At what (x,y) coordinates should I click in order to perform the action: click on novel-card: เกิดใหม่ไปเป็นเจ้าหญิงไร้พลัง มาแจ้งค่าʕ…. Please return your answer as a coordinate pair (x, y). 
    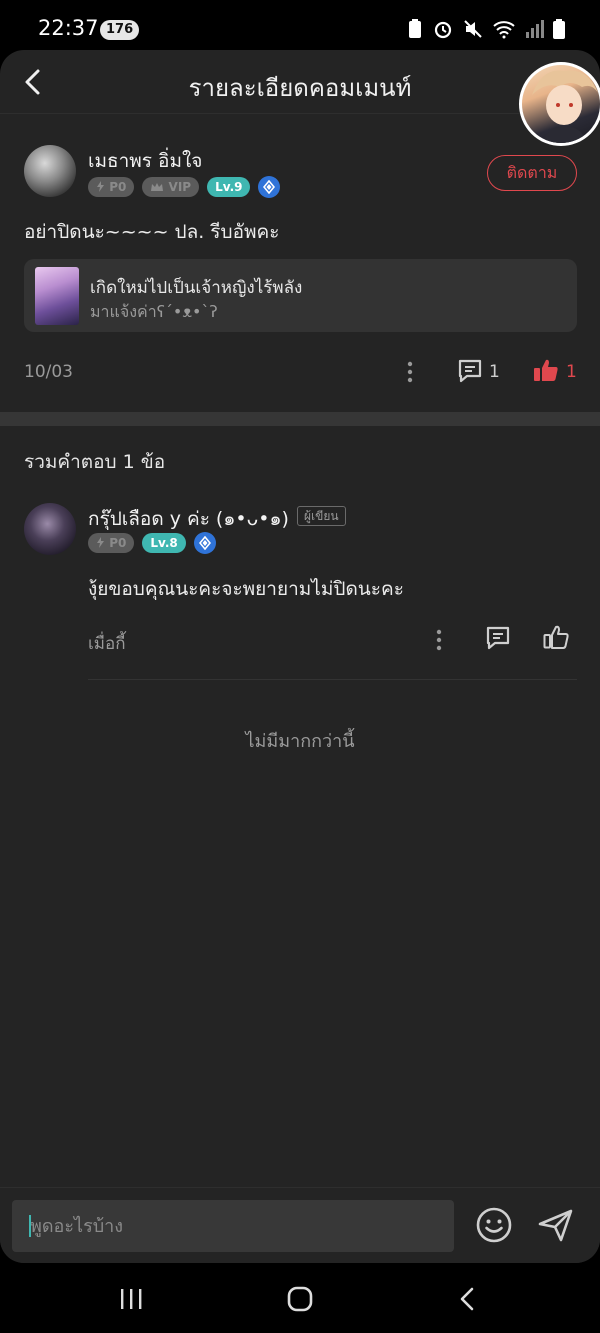
    Looking at the image, I should click on (300, 295).